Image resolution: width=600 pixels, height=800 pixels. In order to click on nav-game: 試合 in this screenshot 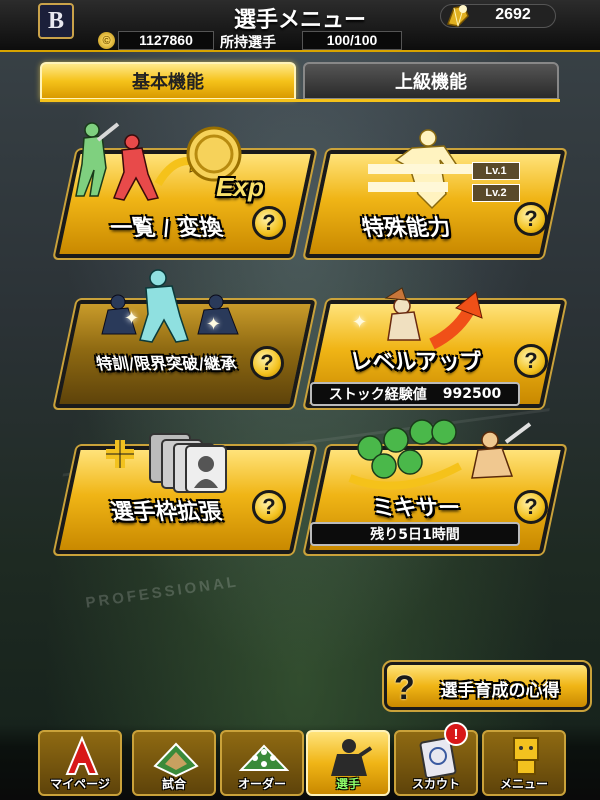, I will do `click(174, 763)`.